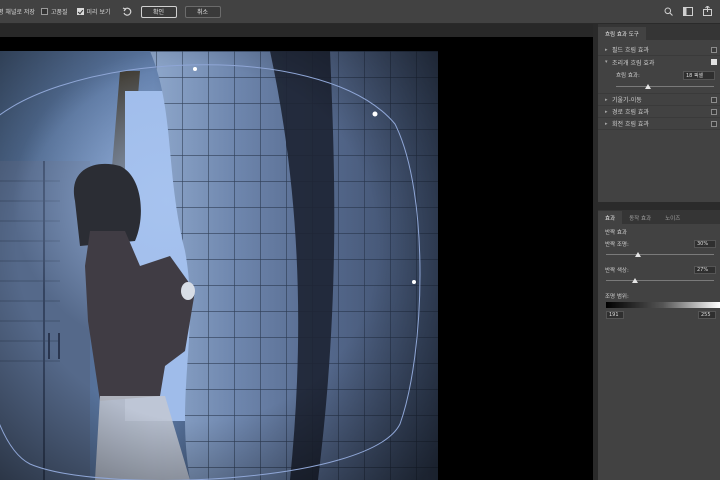 Image resolution: width=720 pixels, height=480 pixels. I want to click on bokeh-color-knob, so click(635, 280).